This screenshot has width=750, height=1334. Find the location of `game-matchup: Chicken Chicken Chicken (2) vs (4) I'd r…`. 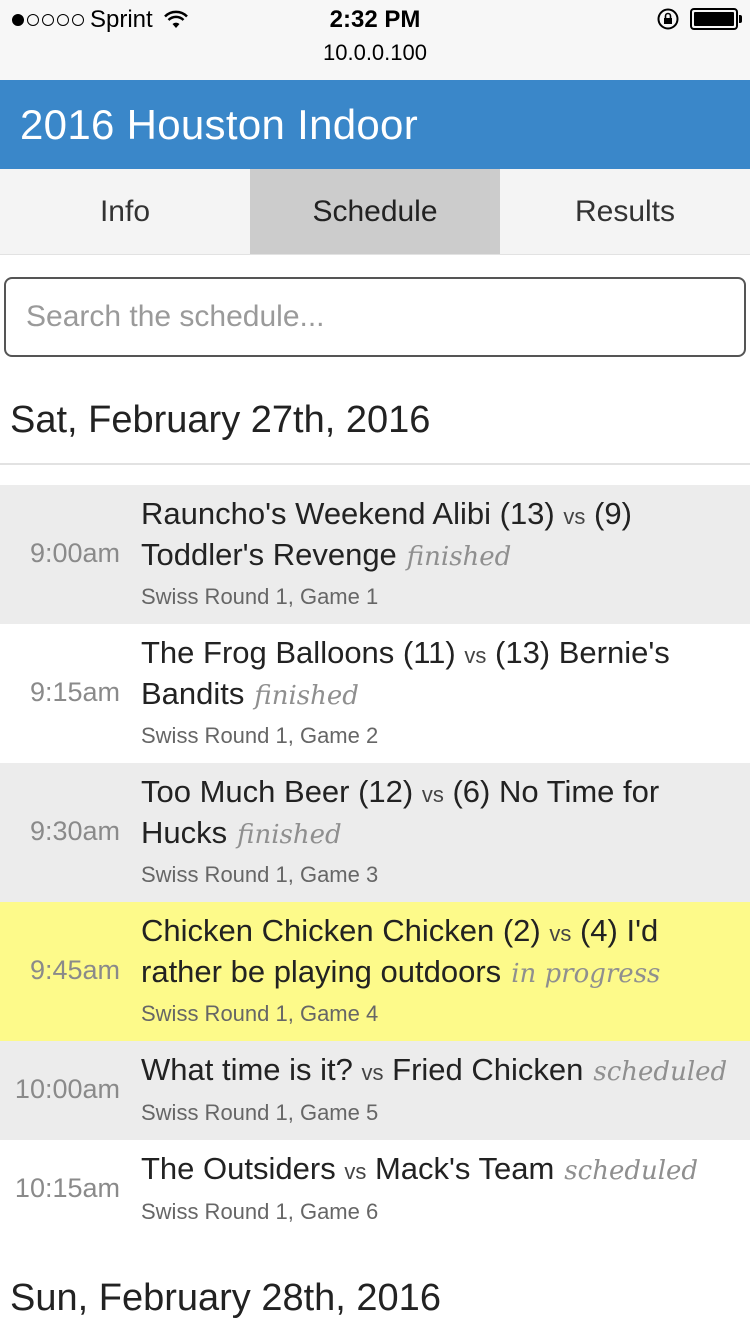

game-matchup: Chicken Chicken Chicken (2) vs (4) I'd r… is located at coordinates (440, 952).